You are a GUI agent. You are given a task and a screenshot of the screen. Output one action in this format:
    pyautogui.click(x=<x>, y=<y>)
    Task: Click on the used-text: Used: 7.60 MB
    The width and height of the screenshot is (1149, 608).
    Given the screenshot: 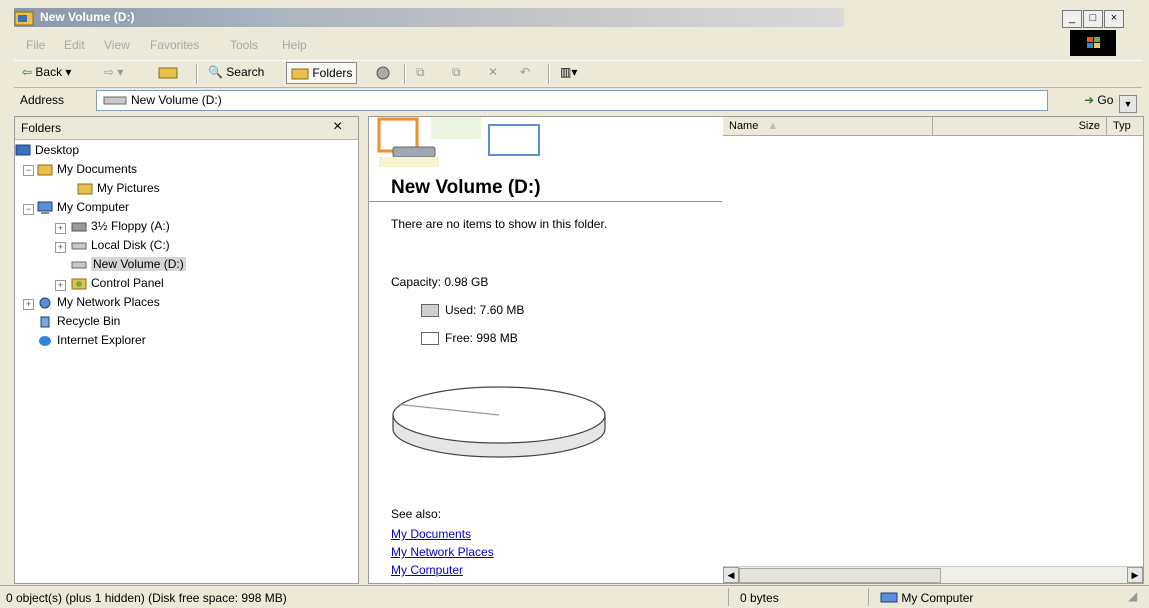 What is the action you would take?
    pyautogui.click(x=485, y=310)
    